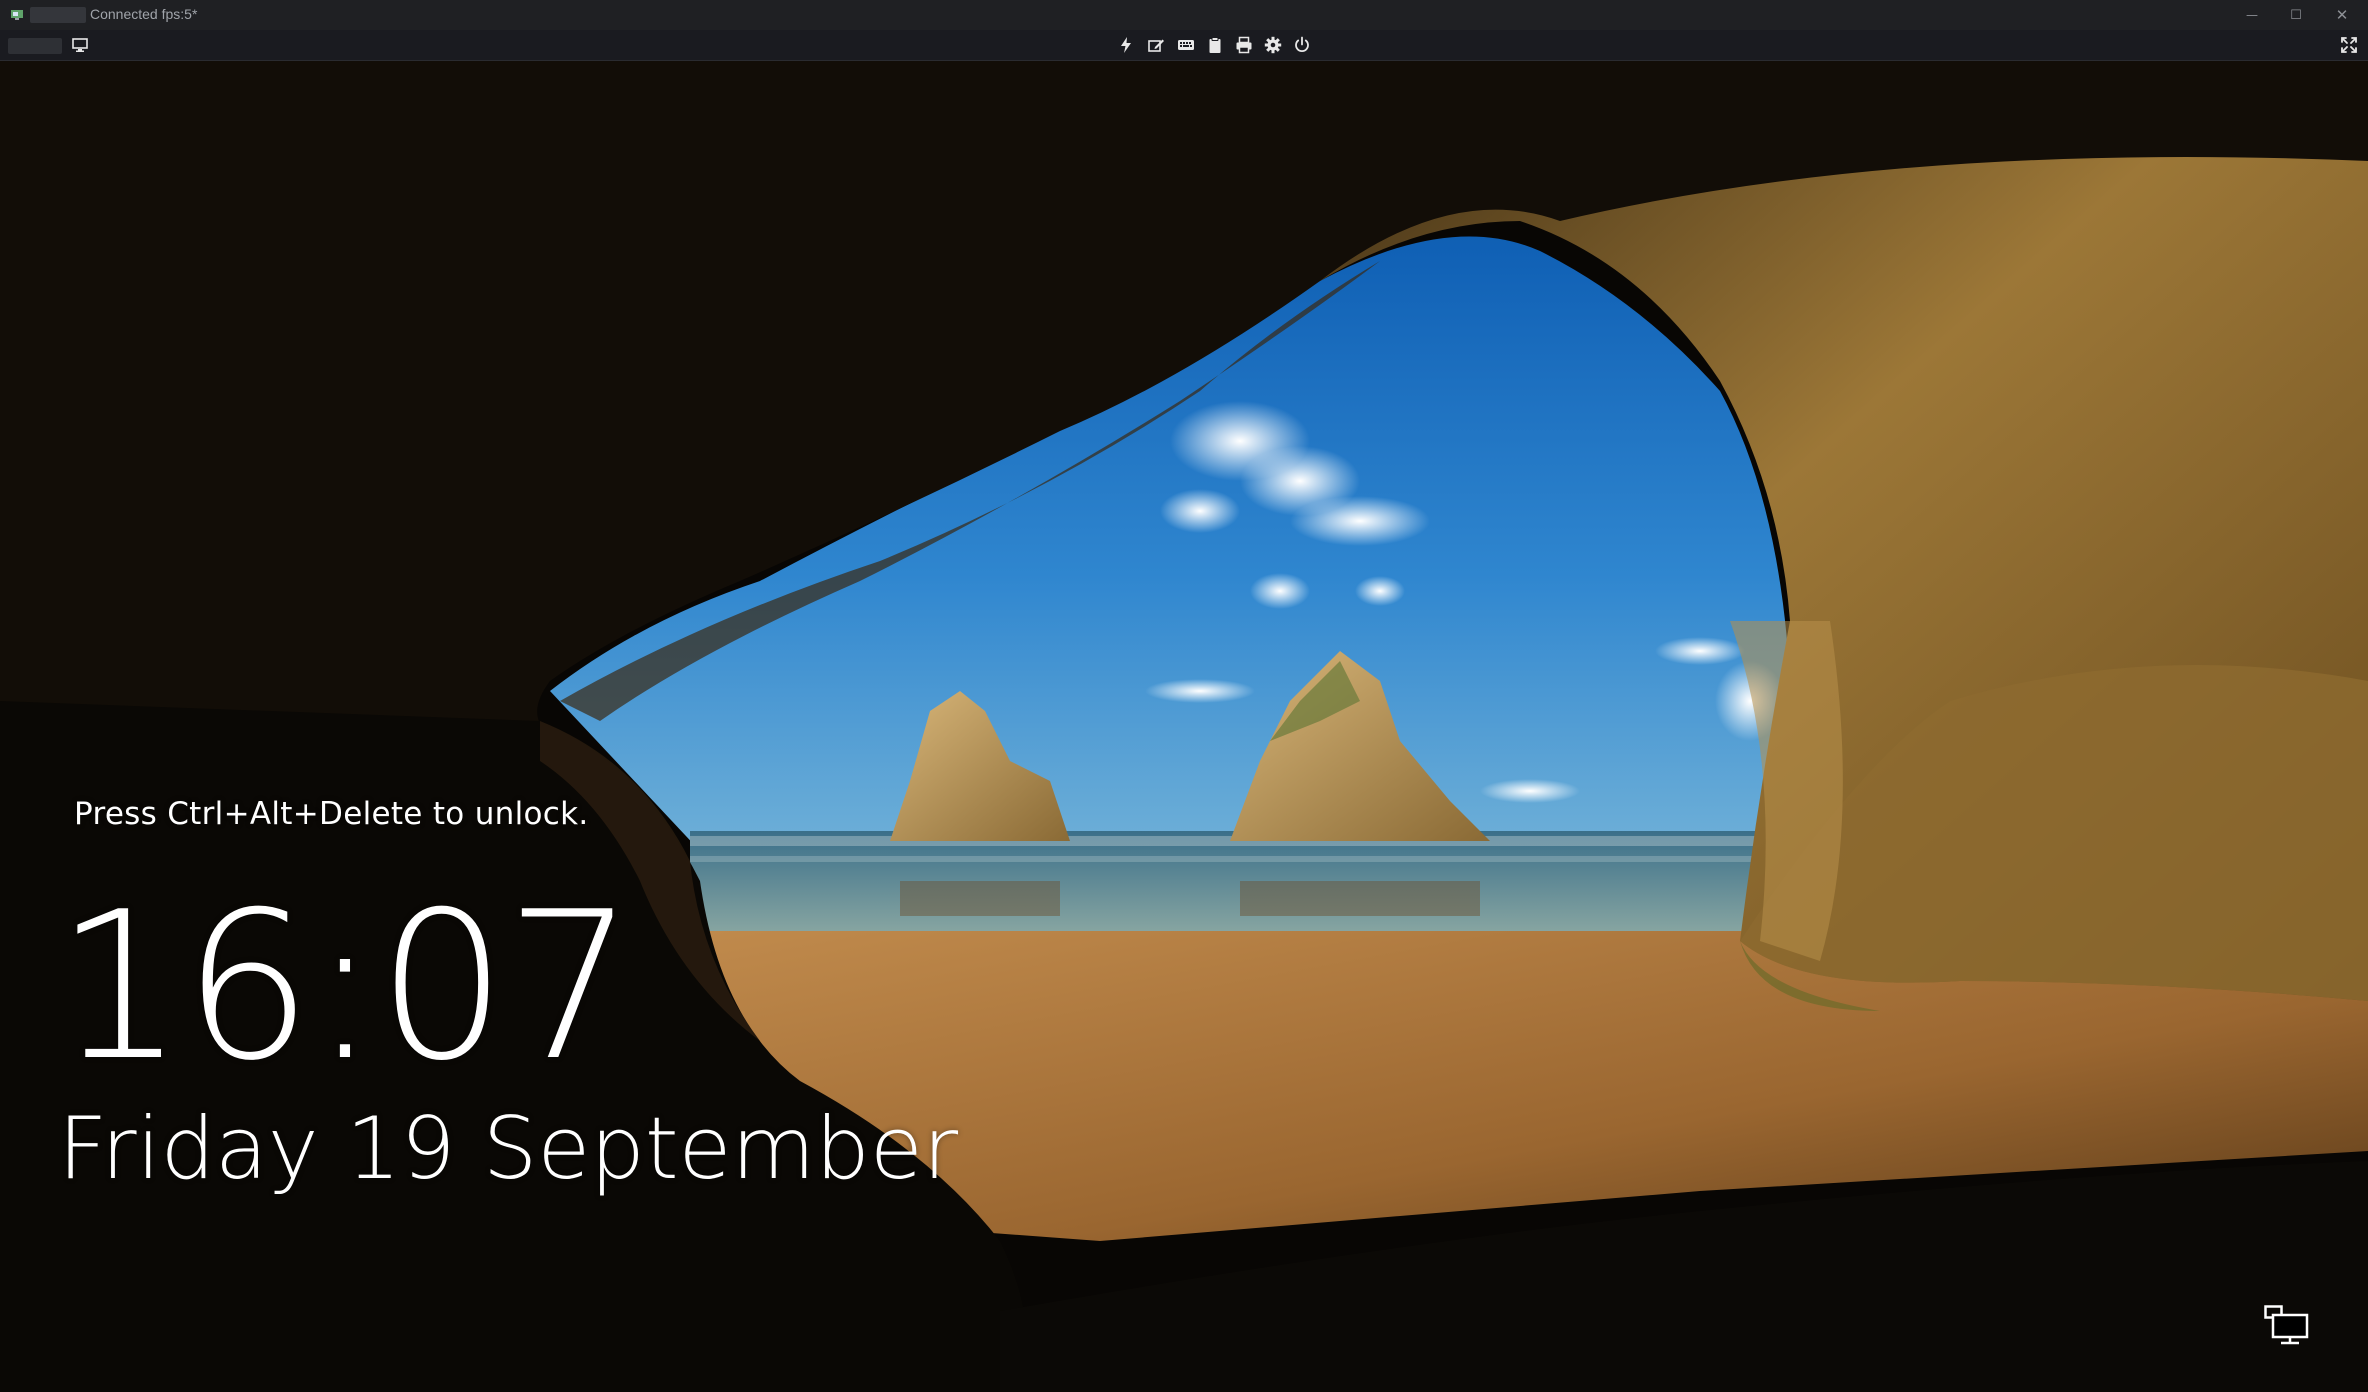 The image size is (2368, 1392). I want to click on edit-icon, so click(1156, 45).